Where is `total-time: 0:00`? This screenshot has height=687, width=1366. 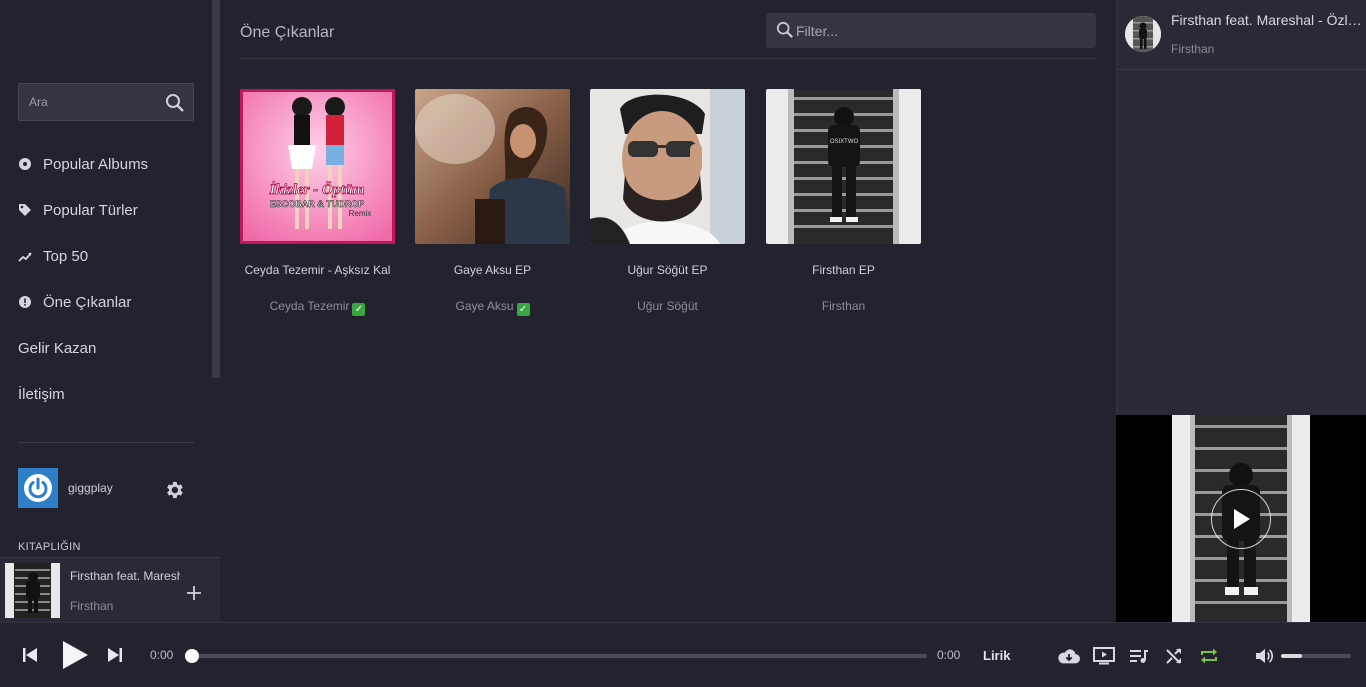
total-time: 0:00 is located at coordinates (949, 655).